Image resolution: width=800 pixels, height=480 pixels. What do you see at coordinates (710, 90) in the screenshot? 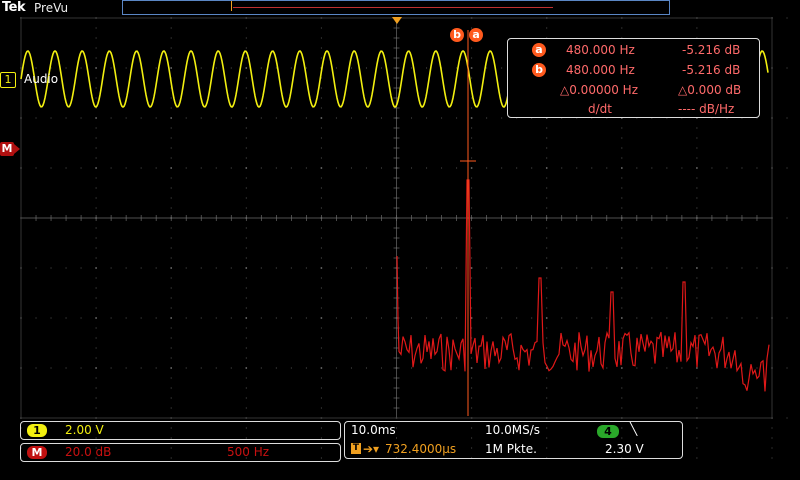
I see `cursor-delta-magnitude: △0.000 dB` at bounding box center [710, 90].